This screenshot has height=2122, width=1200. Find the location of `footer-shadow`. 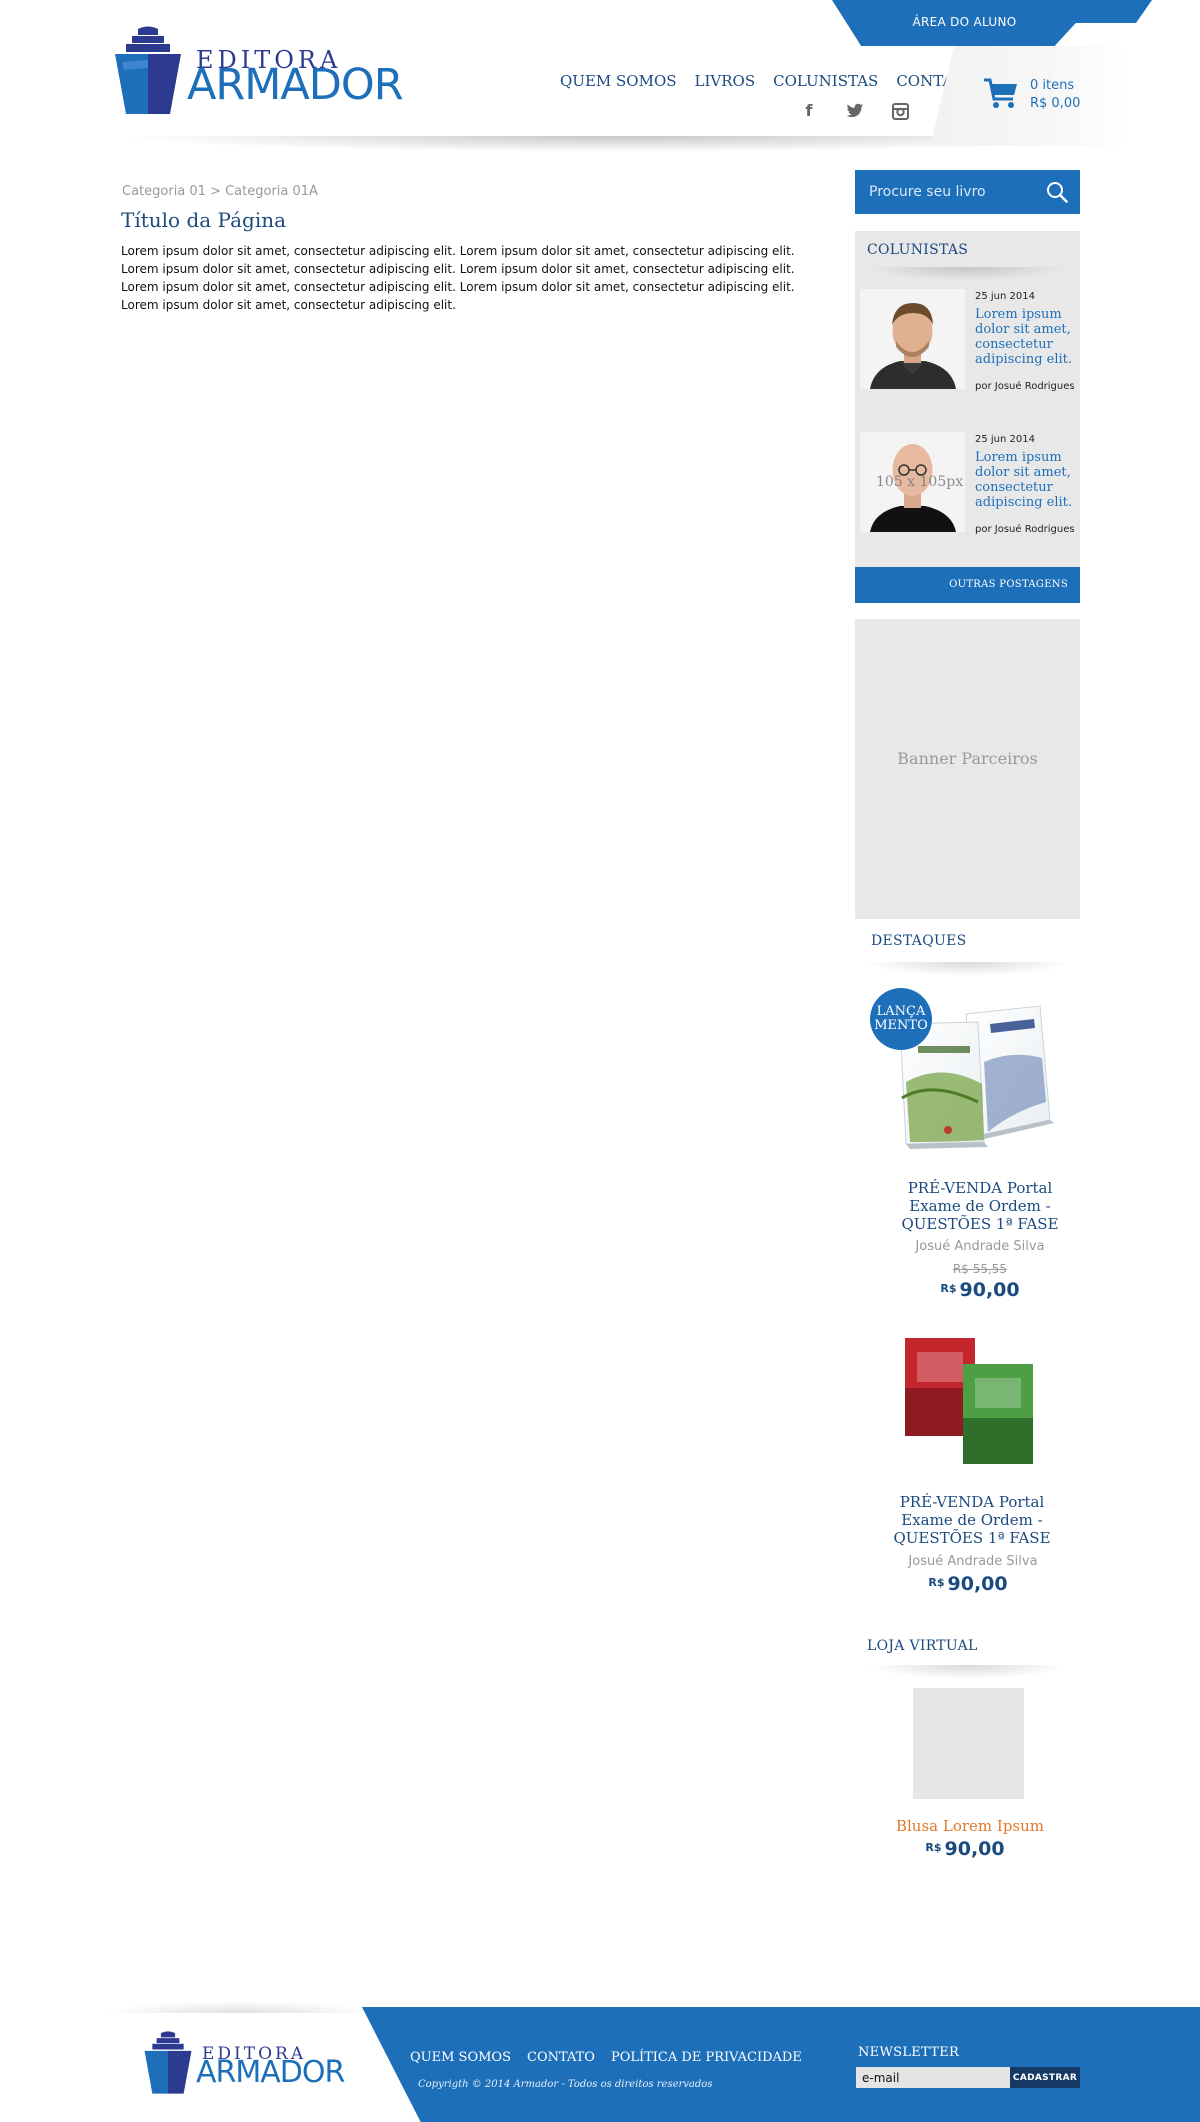

footer-shadow is located at coordinates (240, 2007).